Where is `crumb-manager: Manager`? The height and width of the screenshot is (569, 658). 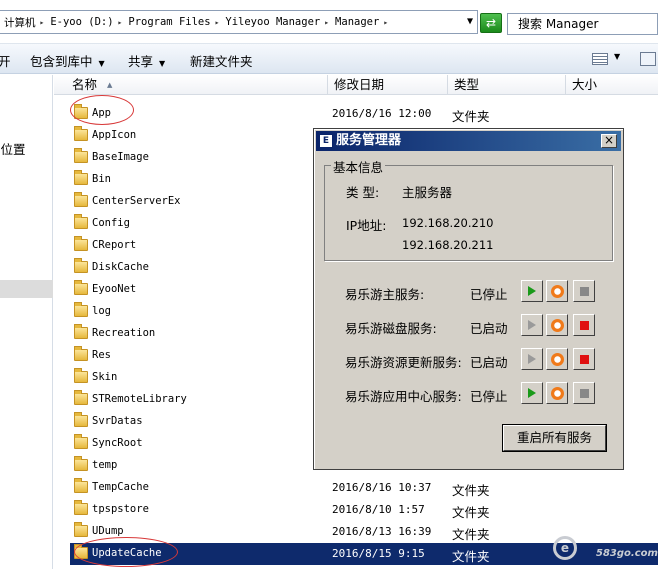
crumb-manager: Manager is located at coordinates (356, 22).